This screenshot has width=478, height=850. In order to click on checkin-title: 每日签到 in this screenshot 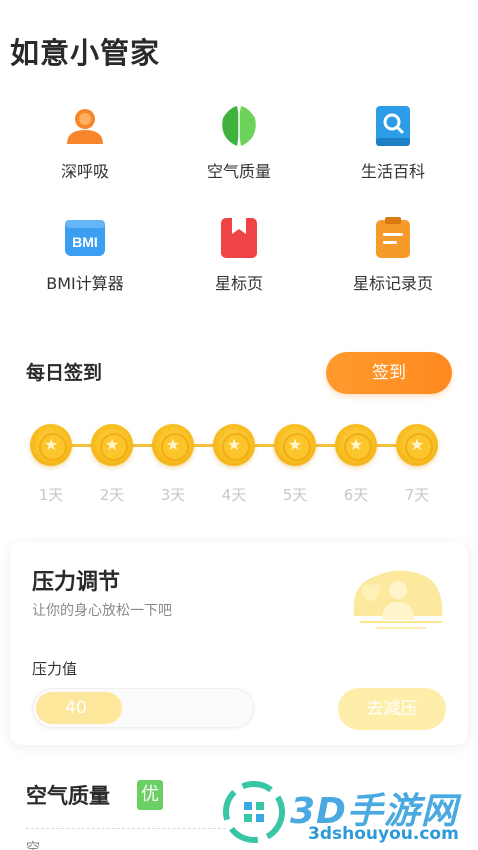, I will do `click(64, 373)`.